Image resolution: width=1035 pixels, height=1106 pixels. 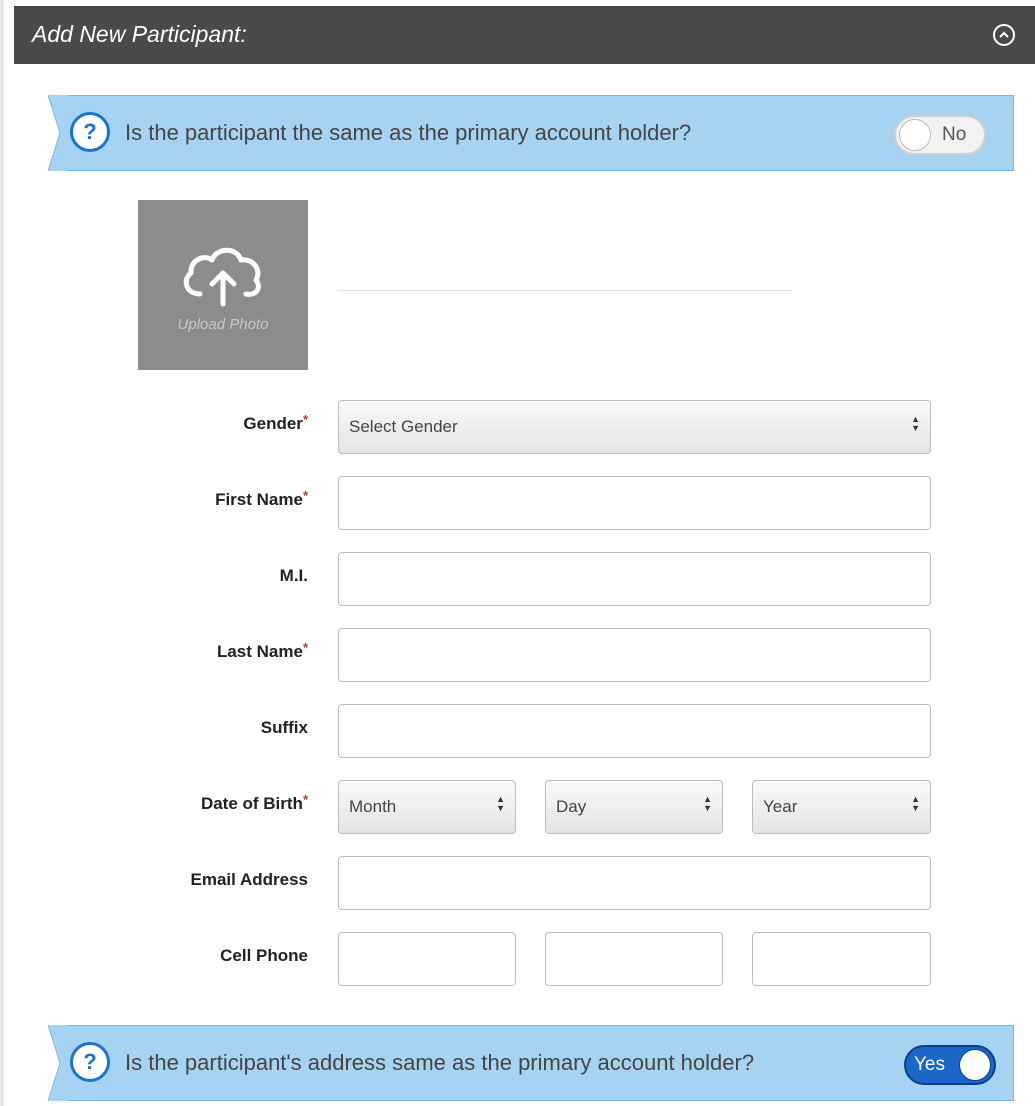 I want to click on cell-phone-label: Cell Phone, so click(x=264, y=955).